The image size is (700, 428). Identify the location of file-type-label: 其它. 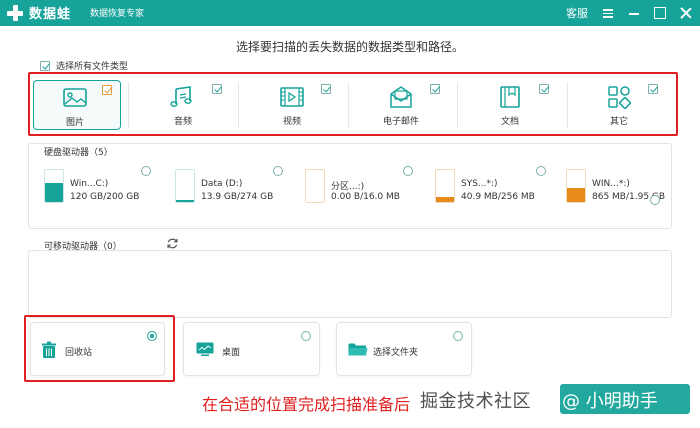
(618, 122).